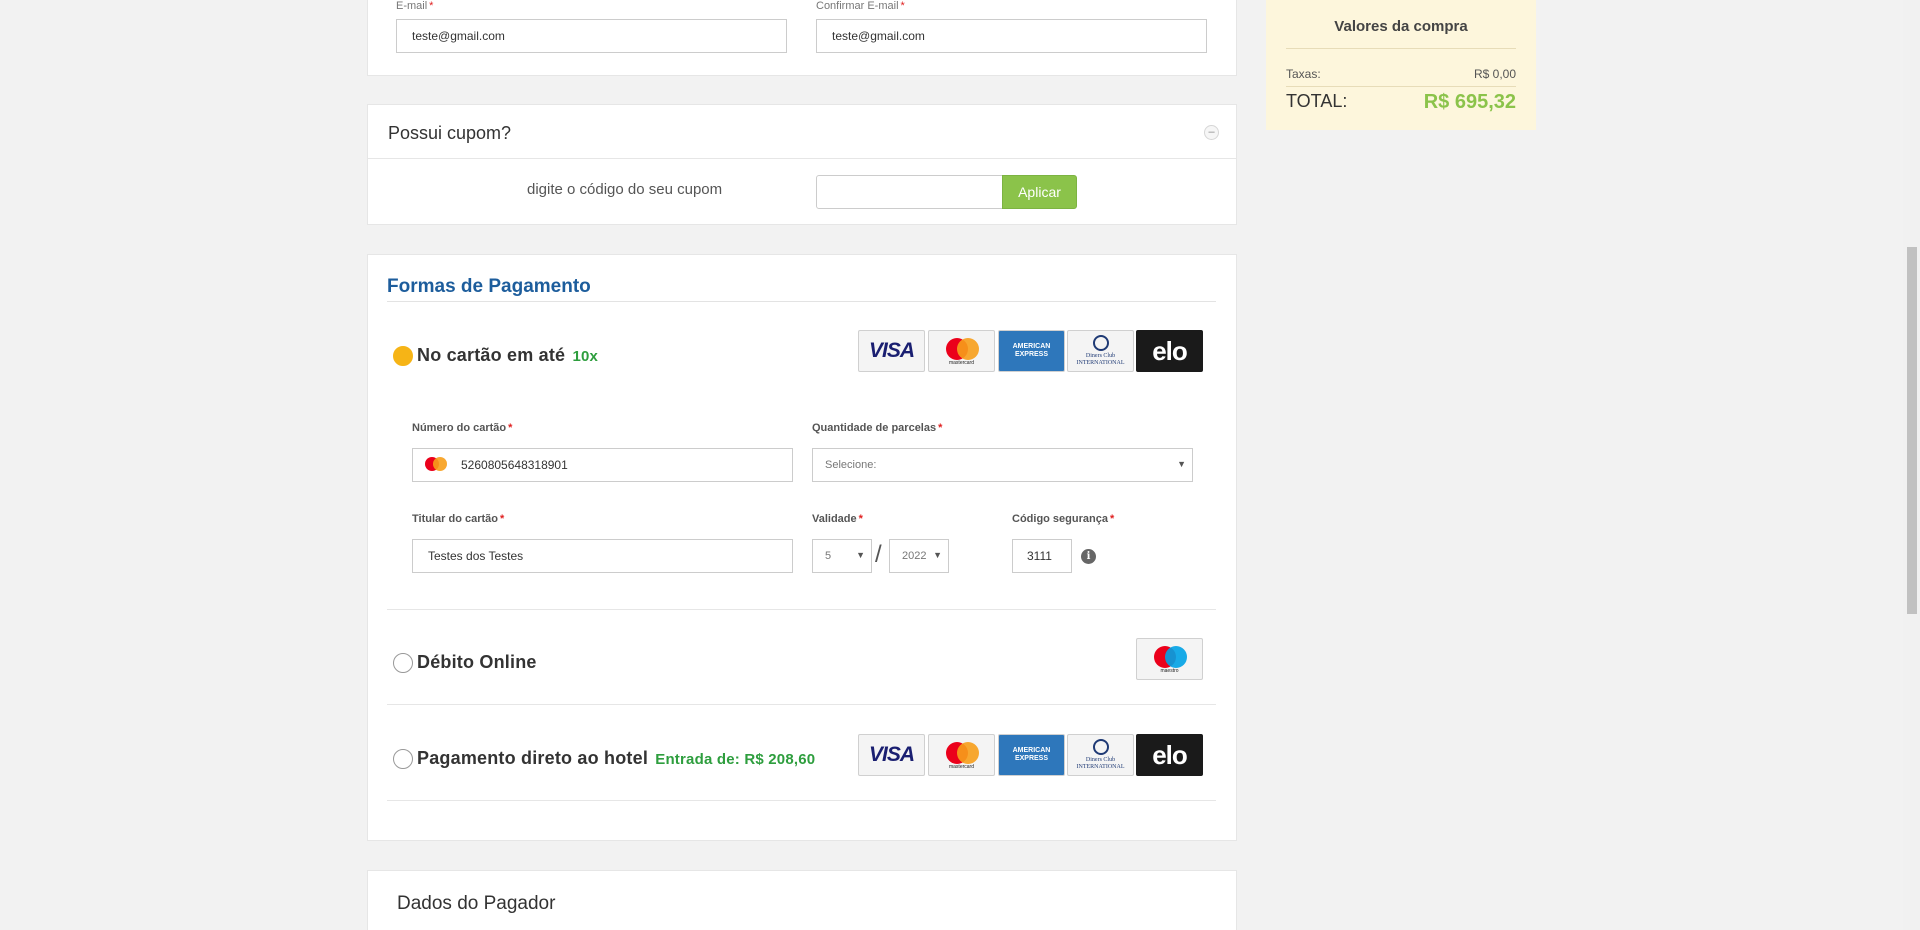 This screenshot has height=930, width=1920. What do you see at coordinates (1002, 465) in the screenshot?
I see `installments-select: Selecione: ▼` at bounding box center [1002, 465].